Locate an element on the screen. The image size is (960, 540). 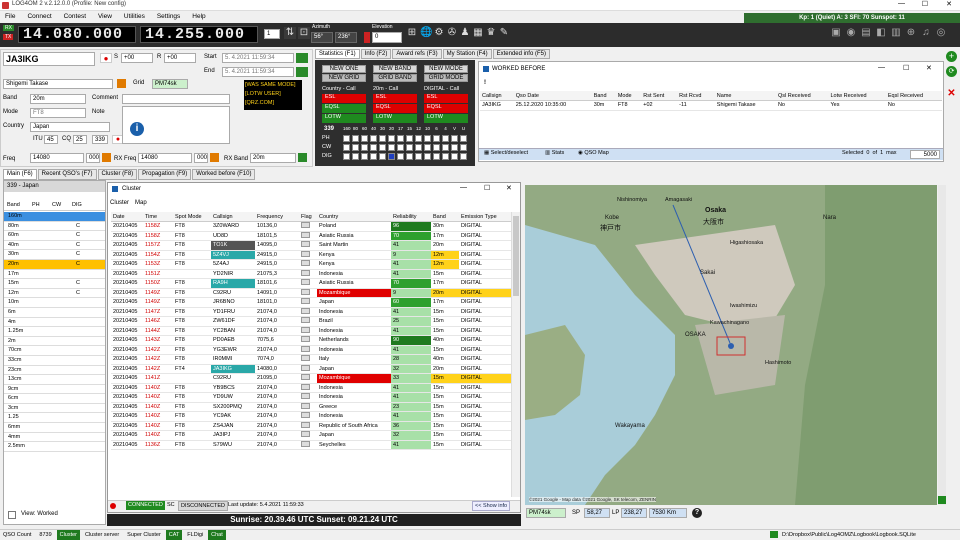
band-row: 20m C is located at coordinates (54, 264).